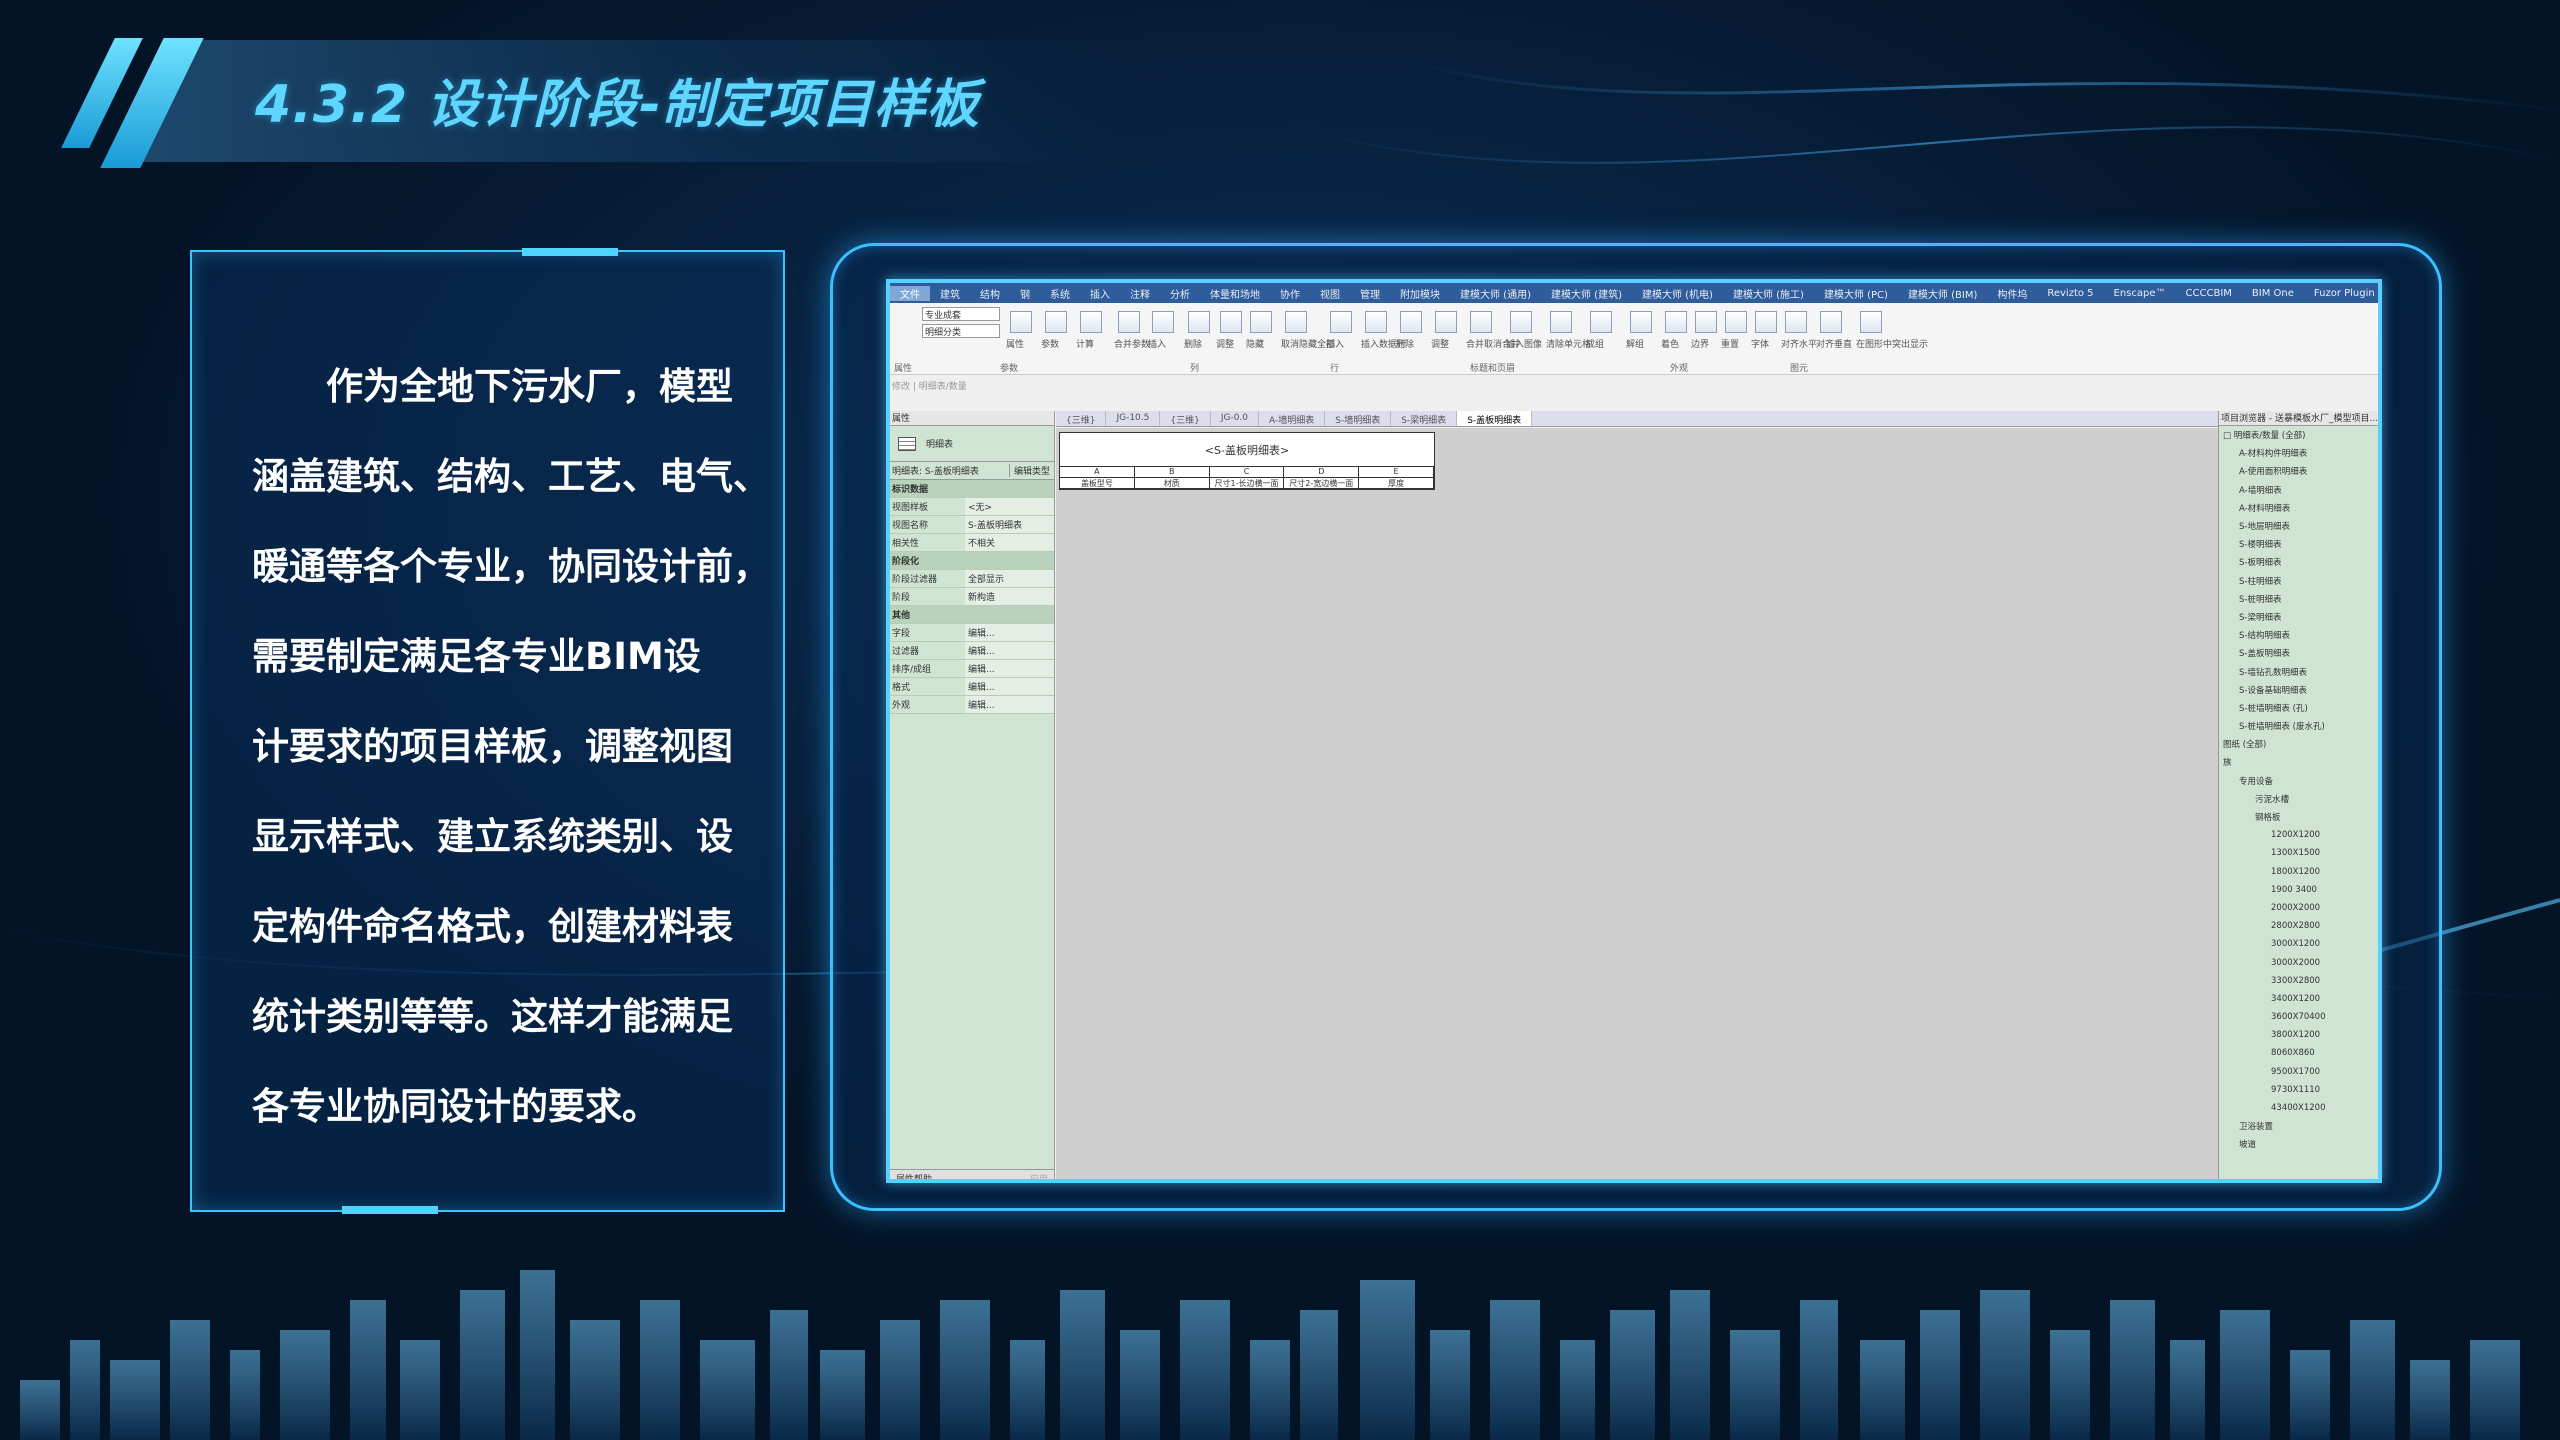  I want to click on menu-item: Revizto 5, so click(2070, 293).